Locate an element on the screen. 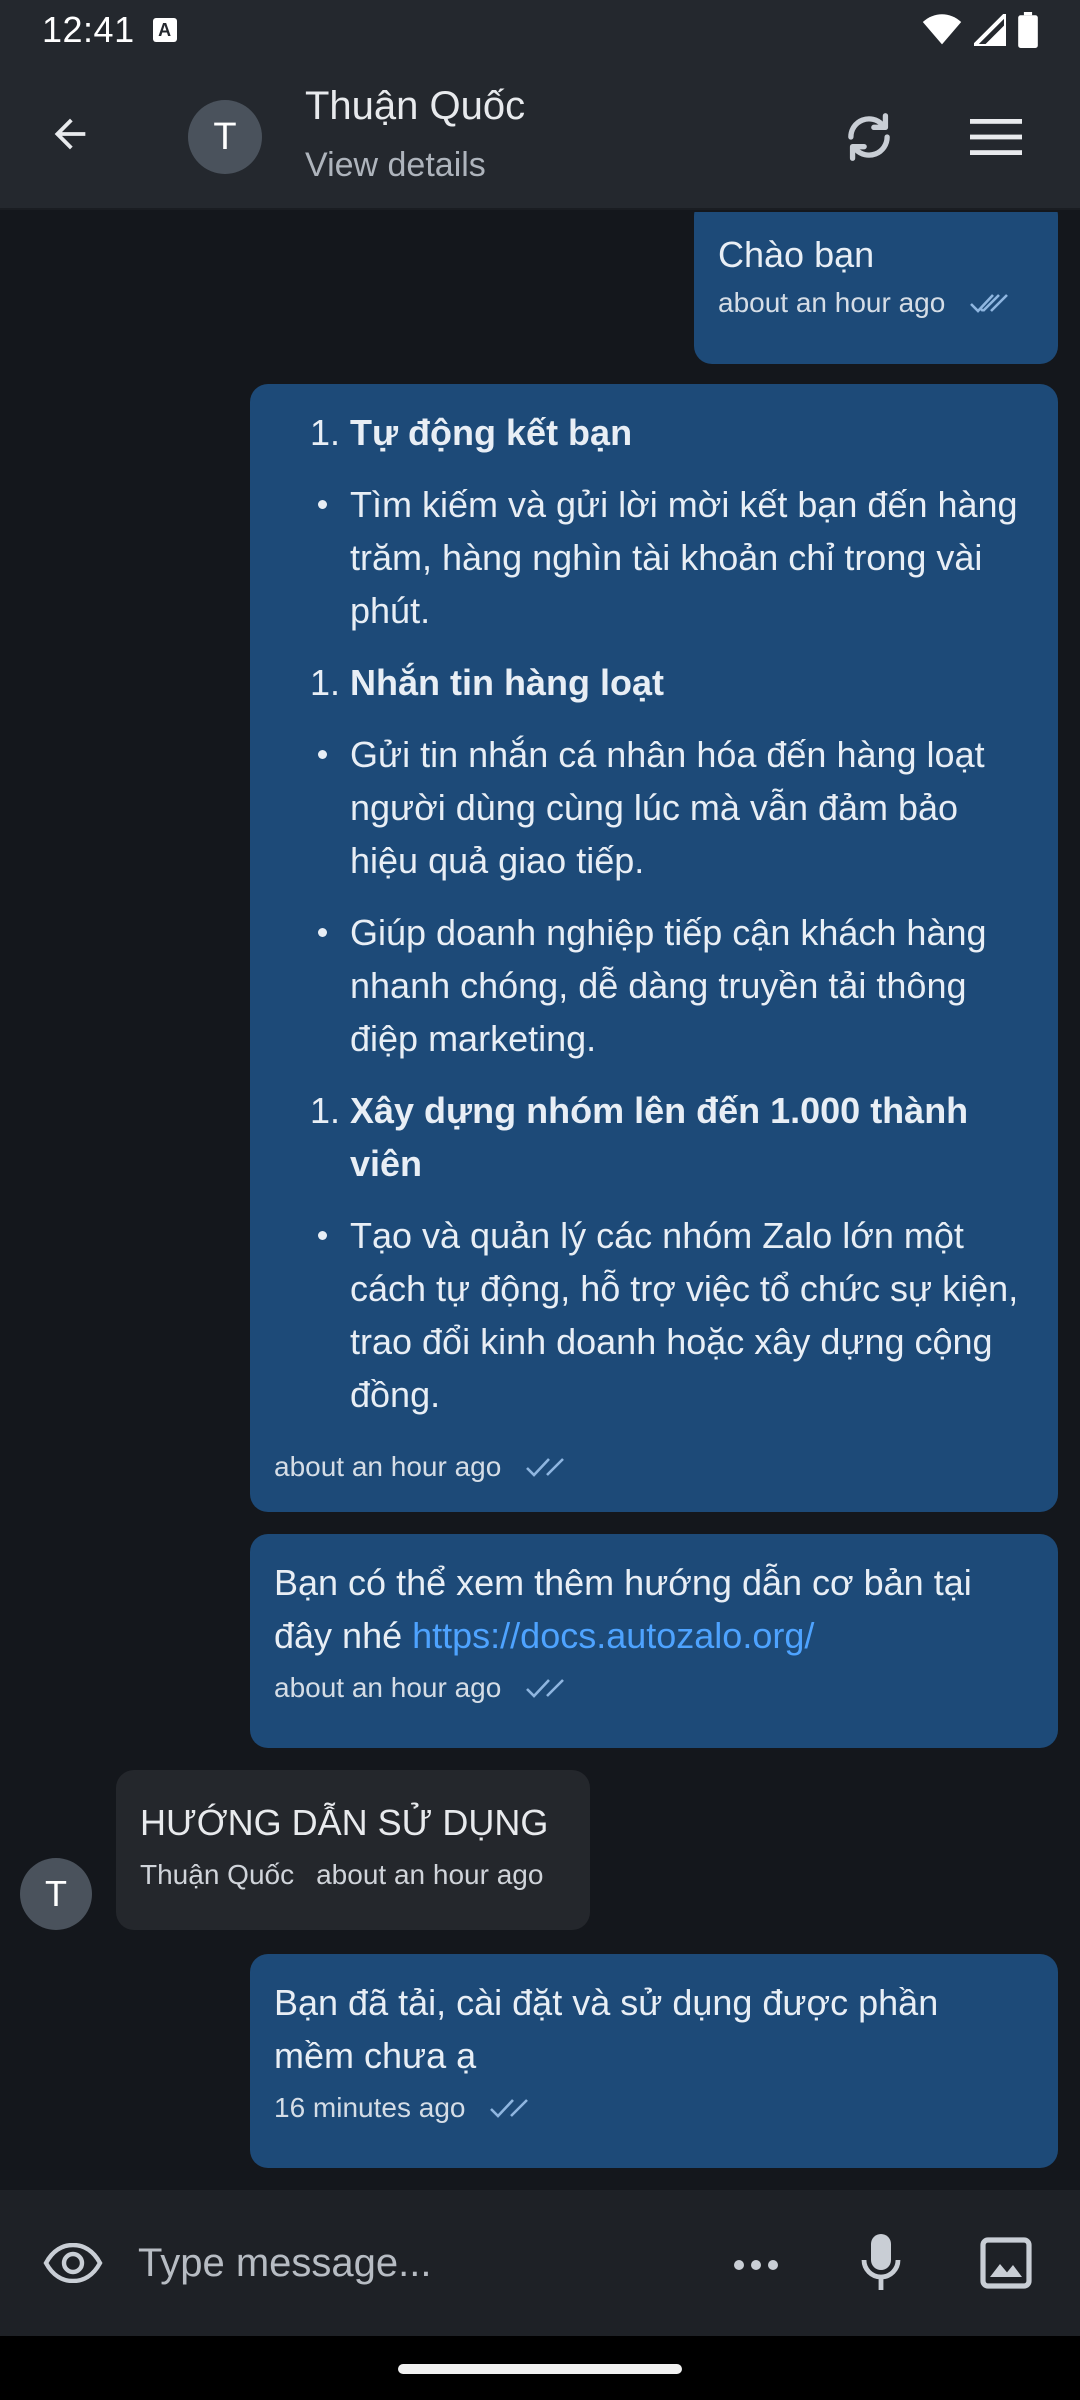  message-meta: 16 minutes ago is located at coordinates (654, 2108).